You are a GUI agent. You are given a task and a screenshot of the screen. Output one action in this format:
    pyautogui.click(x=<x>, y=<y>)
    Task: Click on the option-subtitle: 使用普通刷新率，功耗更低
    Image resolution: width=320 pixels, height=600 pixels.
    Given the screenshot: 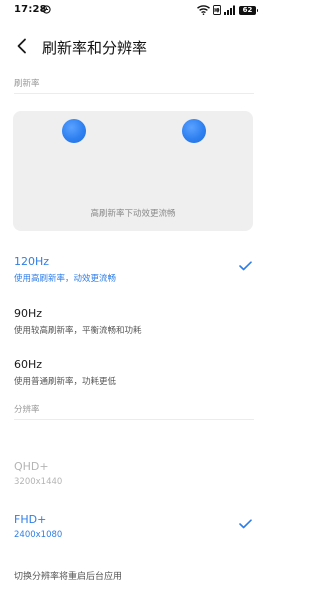 What is the action you would take?
    pyautogui.click(x=65, y=382)
    